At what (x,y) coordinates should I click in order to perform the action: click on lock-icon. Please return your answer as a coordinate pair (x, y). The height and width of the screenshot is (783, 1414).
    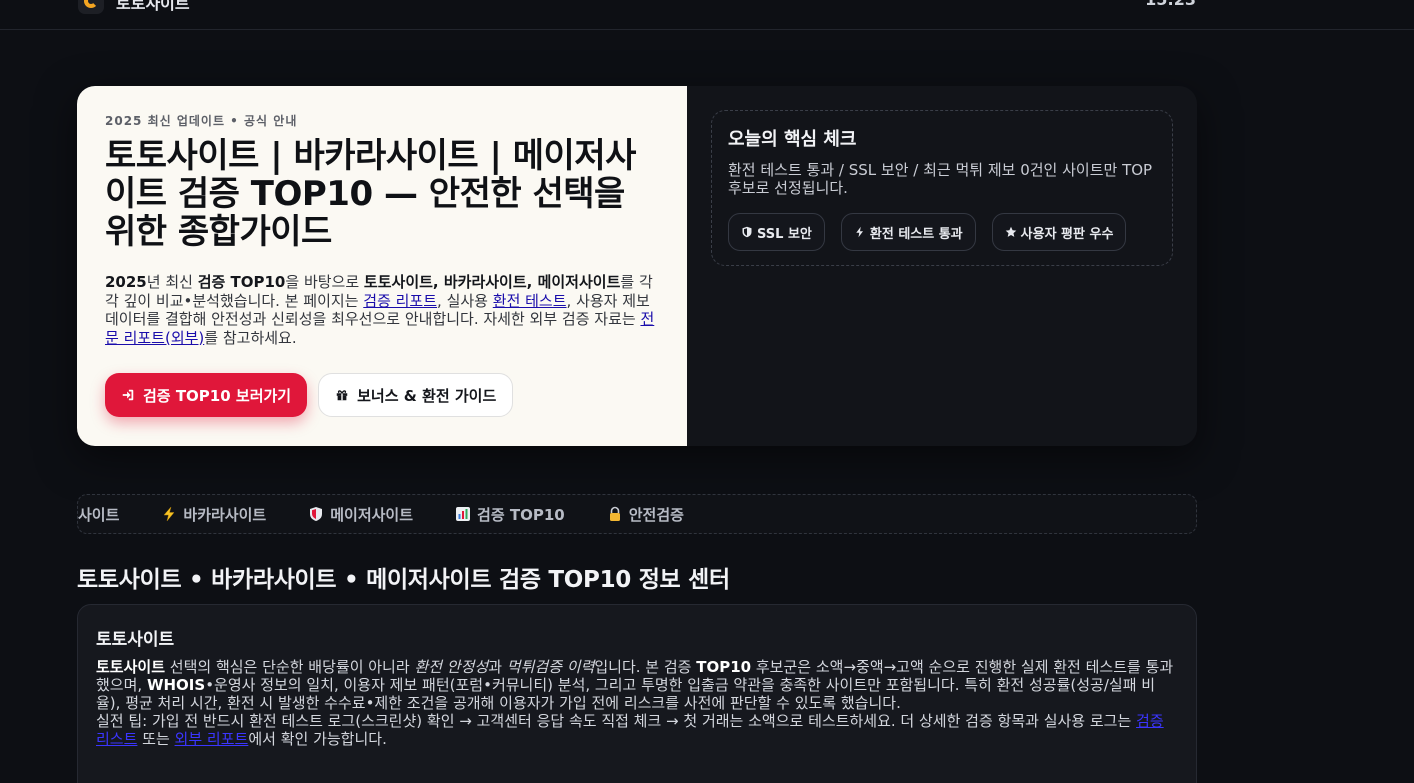
    Looking at the image, I should click on (614, 513).